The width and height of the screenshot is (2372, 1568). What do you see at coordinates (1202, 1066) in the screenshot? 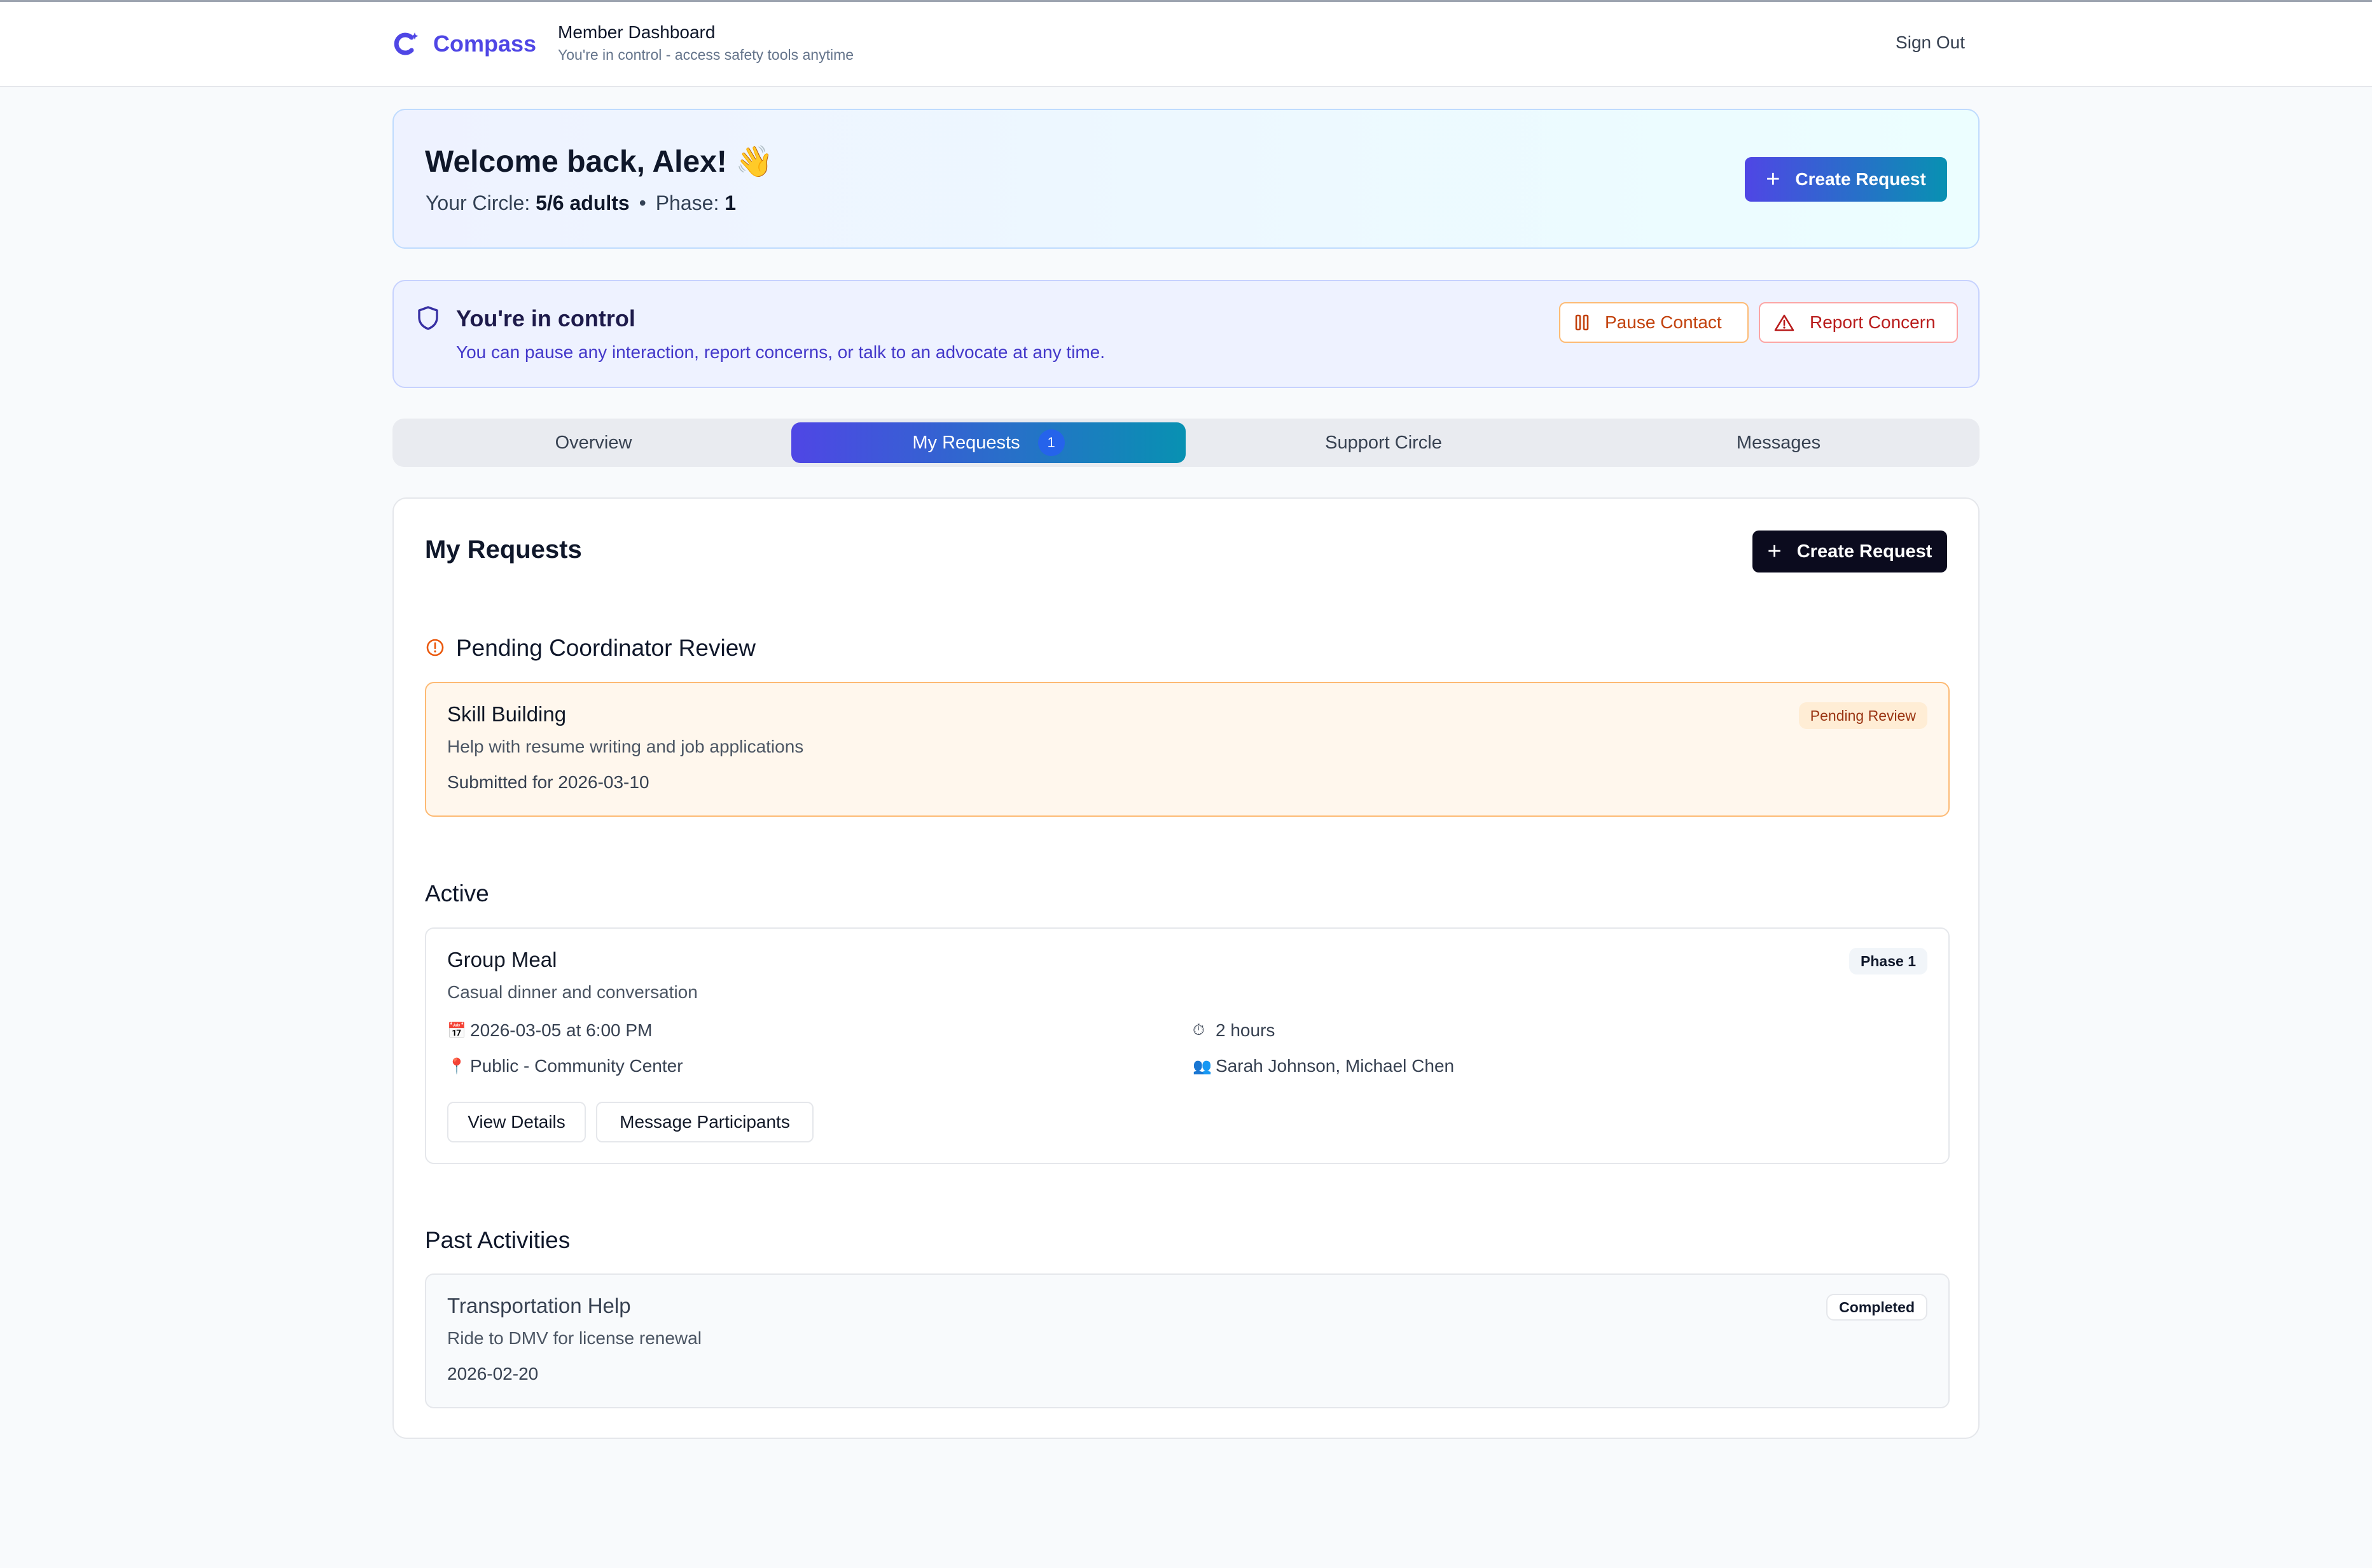
I see `people-icon: 👥` at bounding box center [1202, 1066].